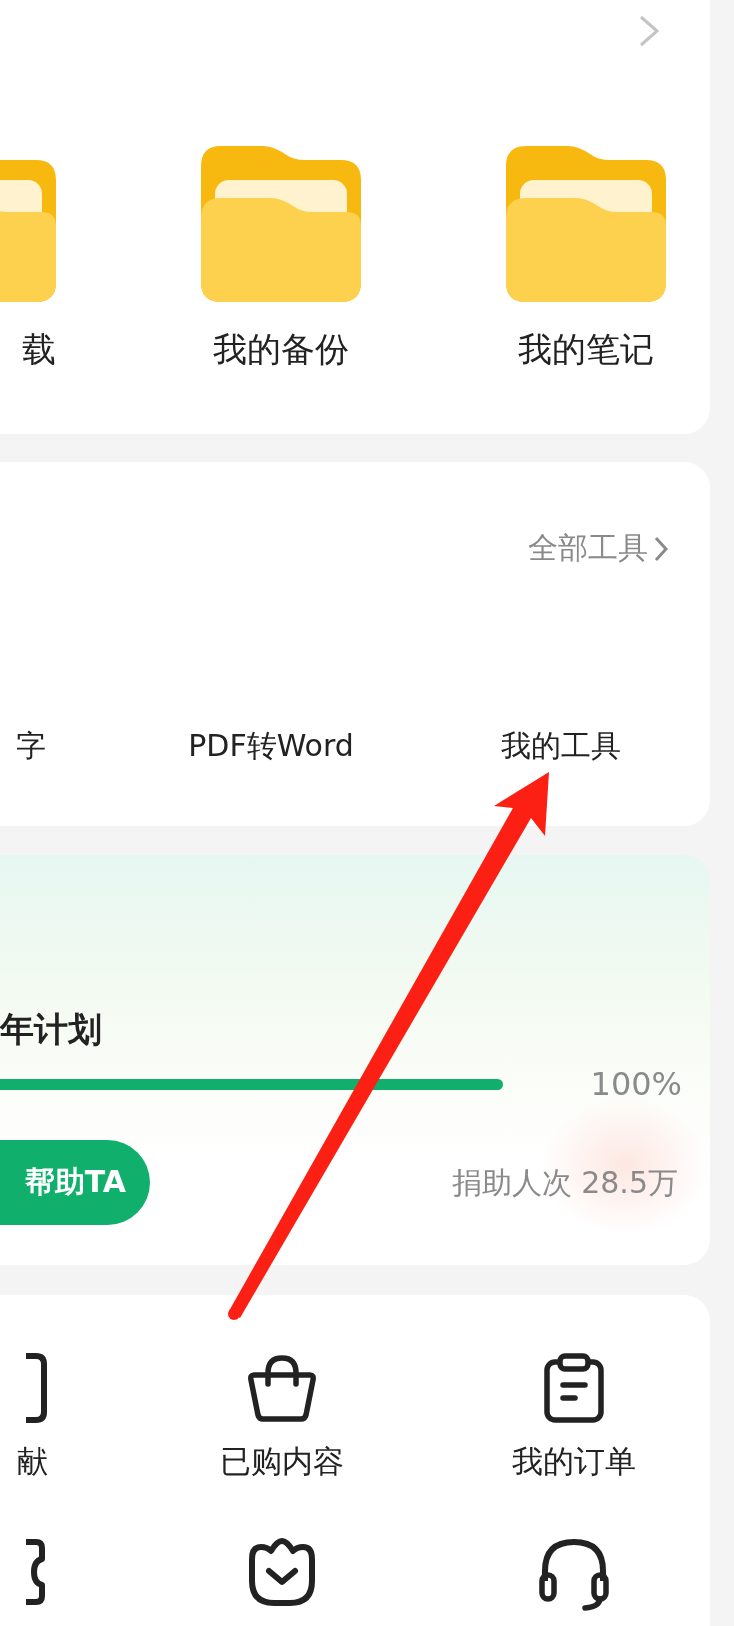 The height and width of the screenshot is (1626, 734). What do you see at coordinates (585, 349) in the screenshot?
I see `folder-label: 我的笔记` at bounding box center [585, 349].